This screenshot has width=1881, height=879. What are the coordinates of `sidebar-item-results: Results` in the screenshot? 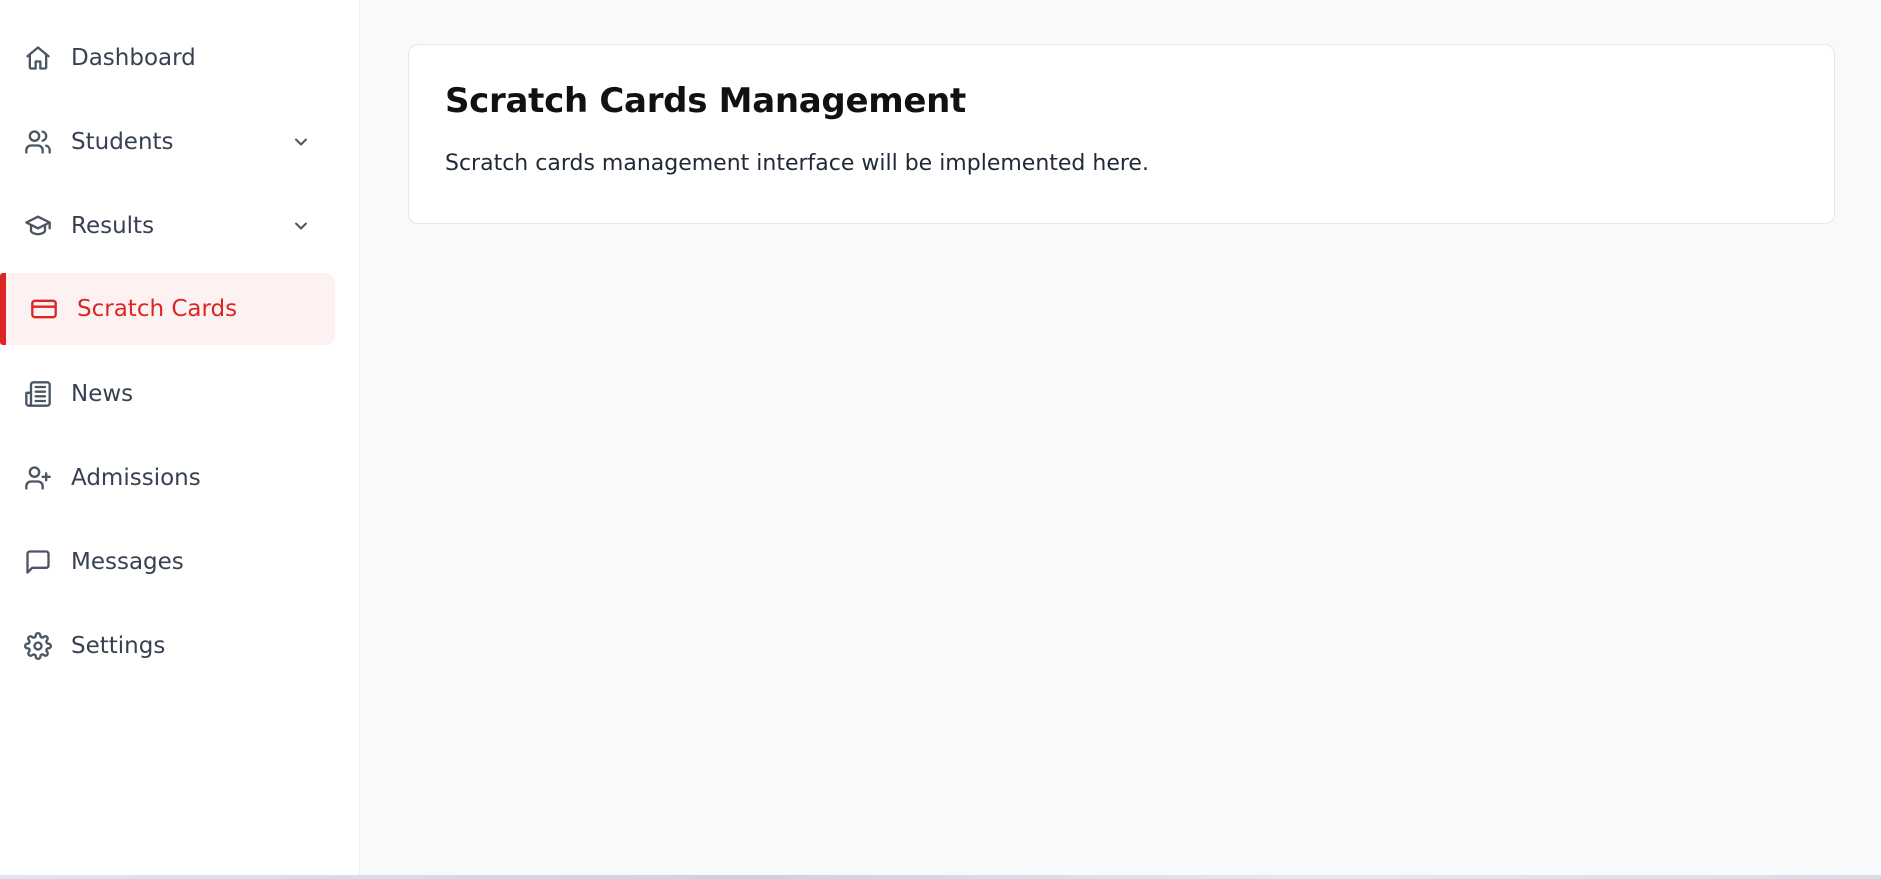 It's located at (167, 226).